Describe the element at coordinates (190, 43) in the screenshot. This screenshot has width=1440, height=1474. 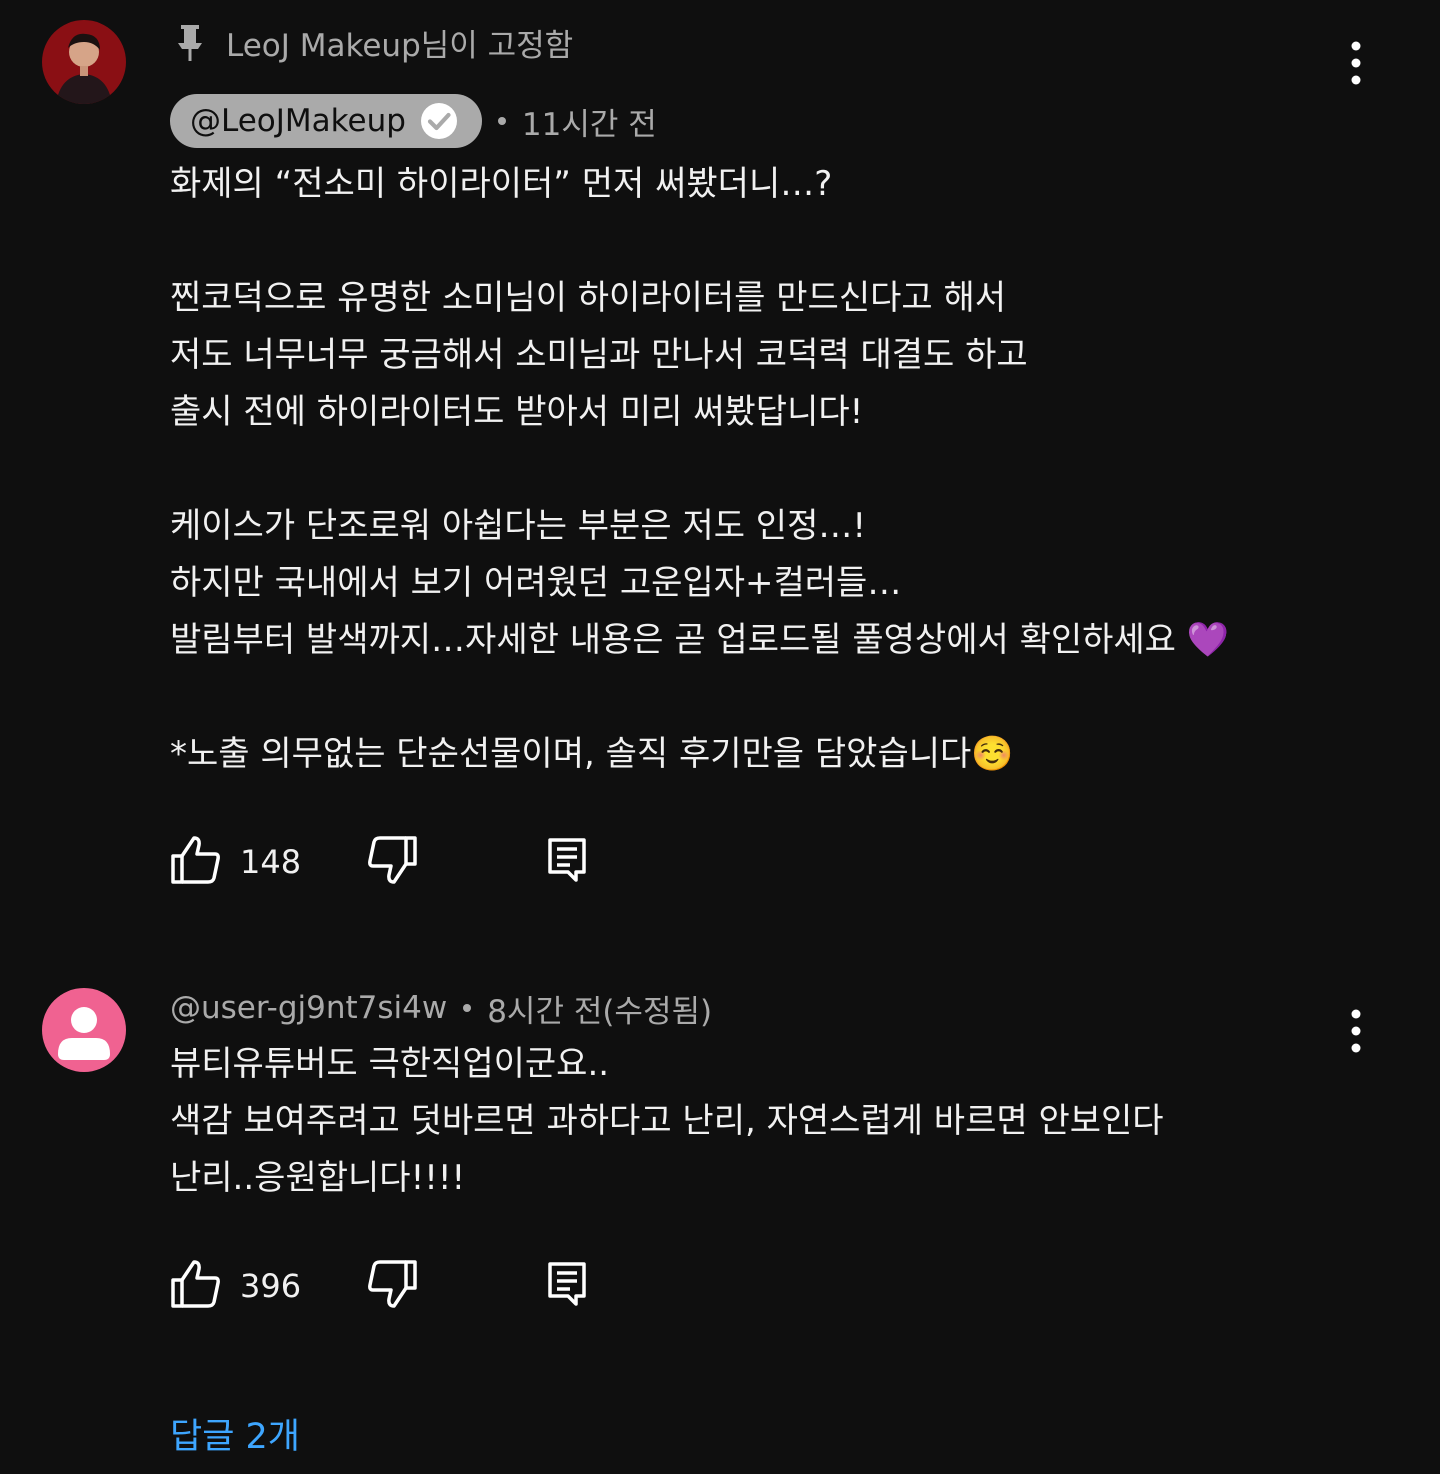
I see `pin-icon` at that location.